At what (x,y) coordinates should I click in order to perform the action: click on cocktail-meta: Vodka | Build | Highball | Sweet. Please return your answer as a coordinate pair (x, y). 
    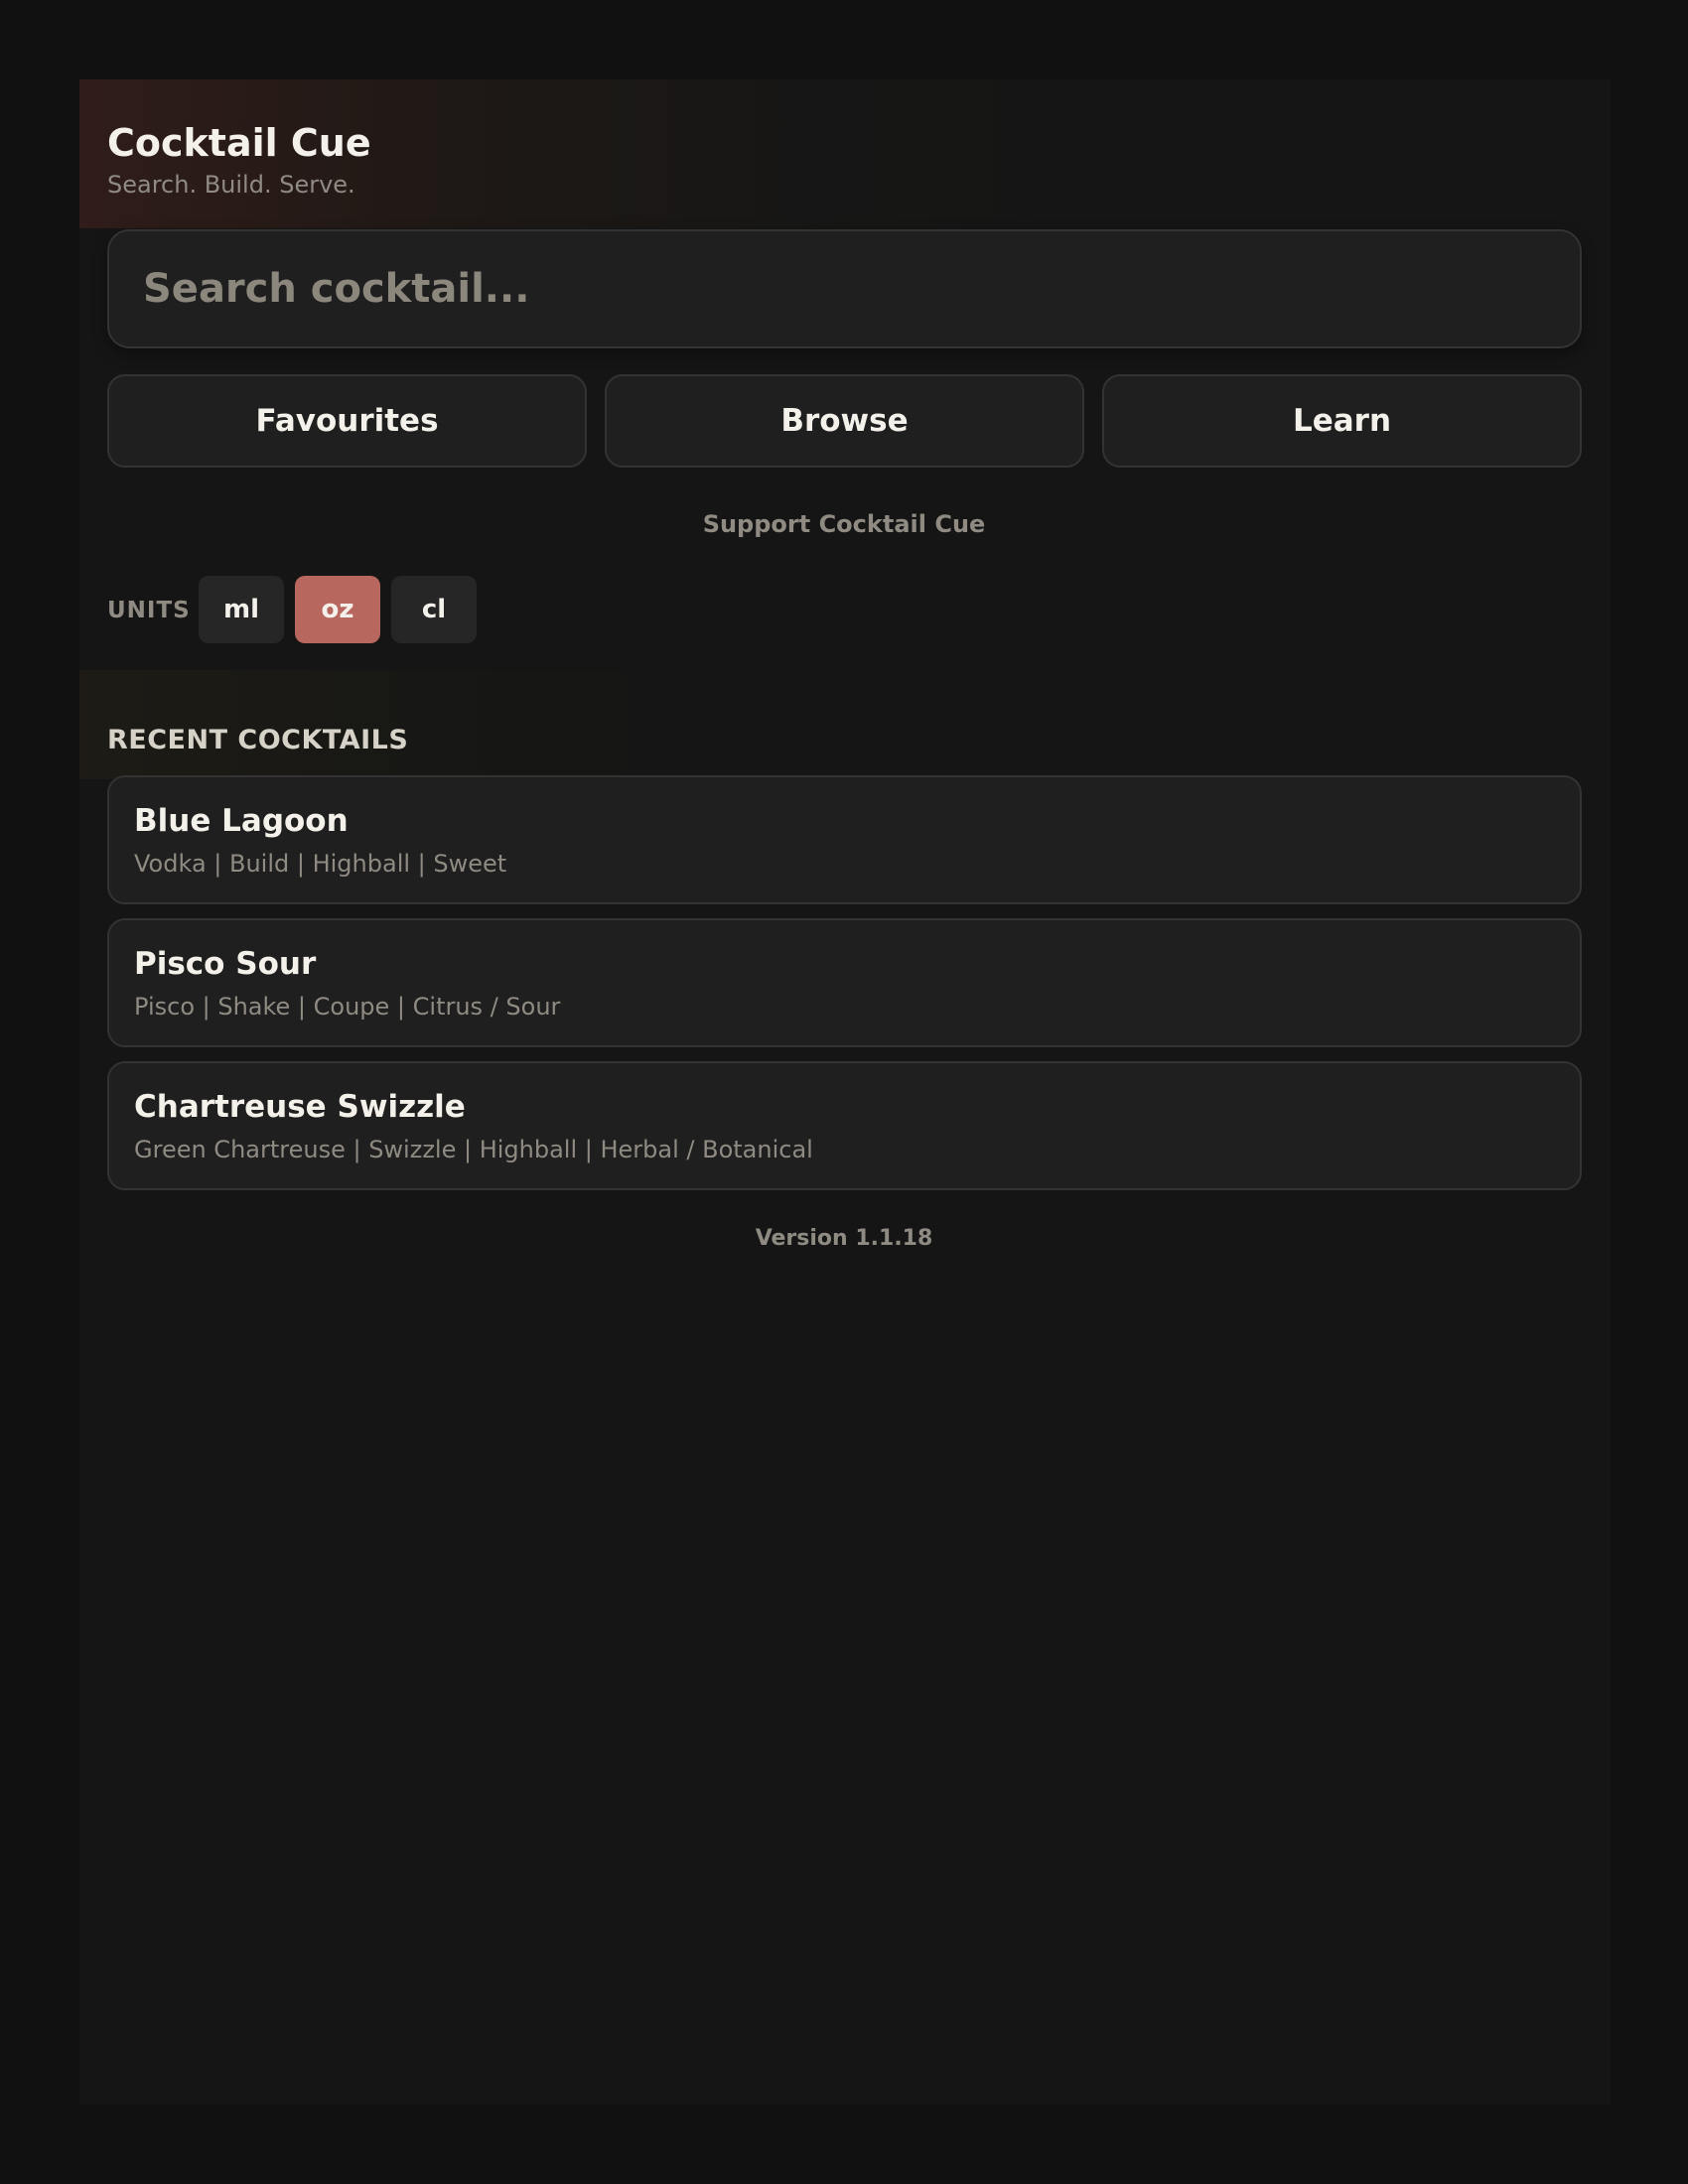
    Looking at the image, I should click on (320, 864).